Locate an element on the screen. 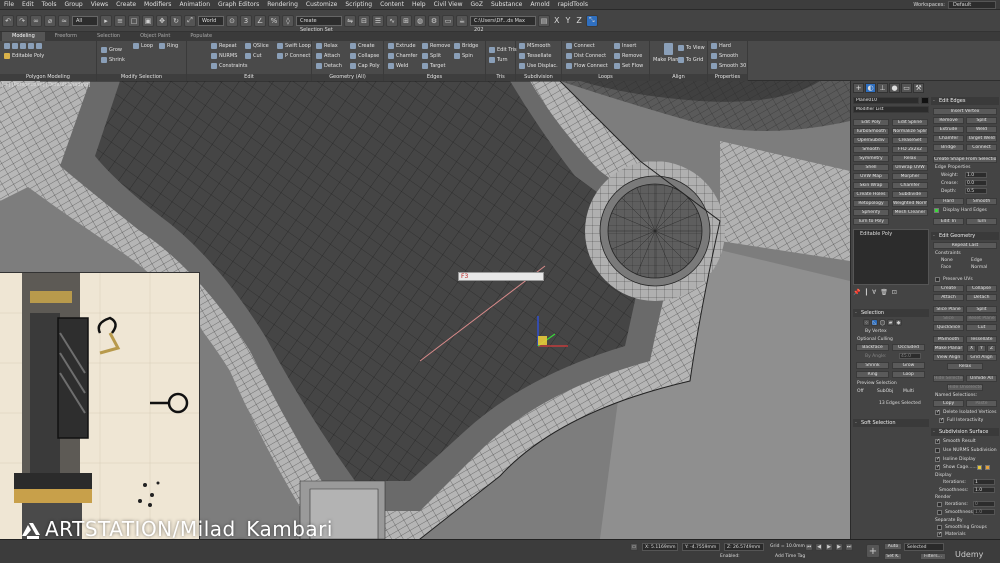 The height and width of the screenshot is (563, 1000). motion-tab-icon: ● is located at coordinates (894, 88).